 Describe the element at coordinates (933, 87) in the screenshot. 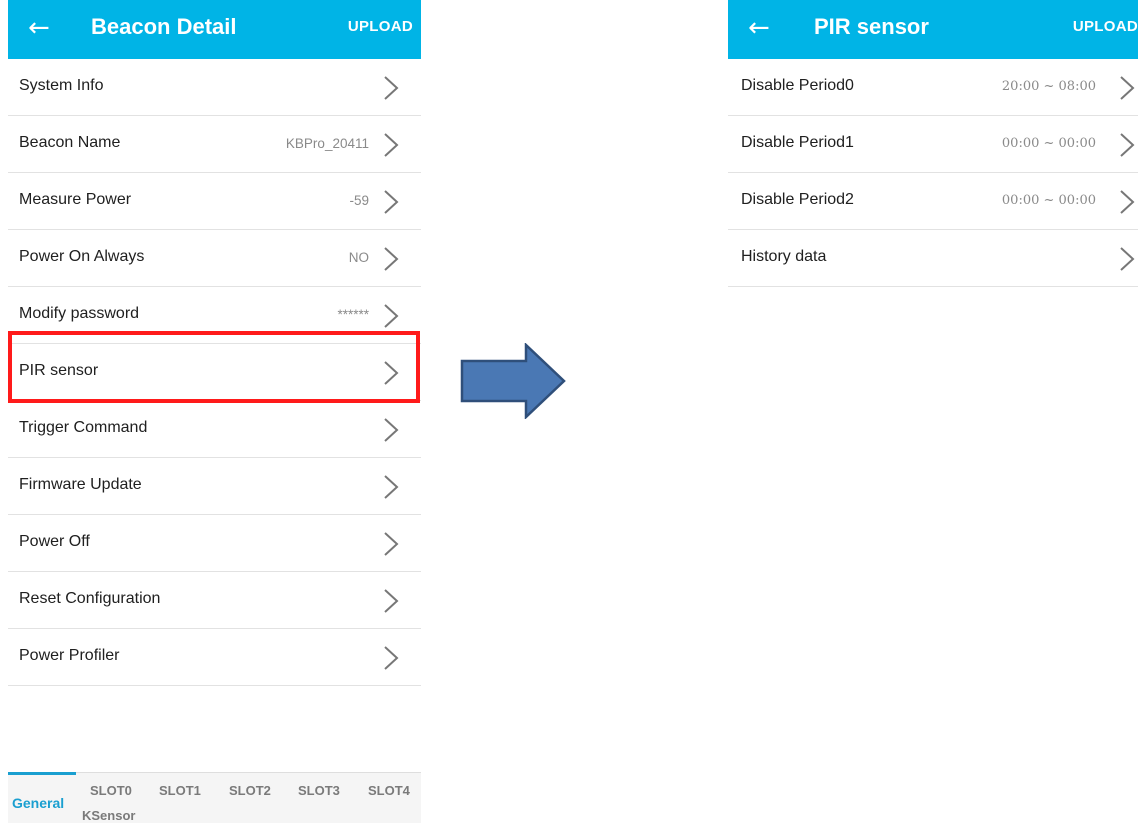

I see `list-item-disable-period0: Disable Period0 20:00 ~ 08:00` at that location.